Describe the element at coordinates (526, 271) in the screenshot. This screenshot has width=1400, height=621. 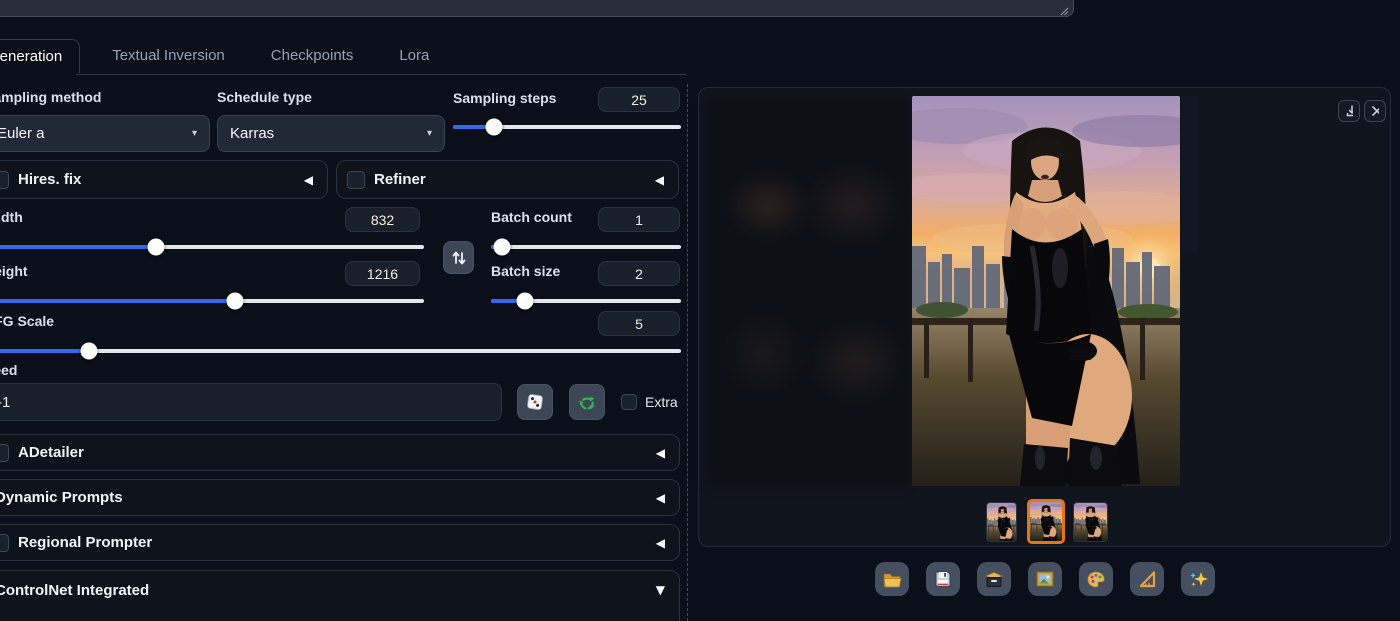
I see `batch-size-label: Batch size` at that location.